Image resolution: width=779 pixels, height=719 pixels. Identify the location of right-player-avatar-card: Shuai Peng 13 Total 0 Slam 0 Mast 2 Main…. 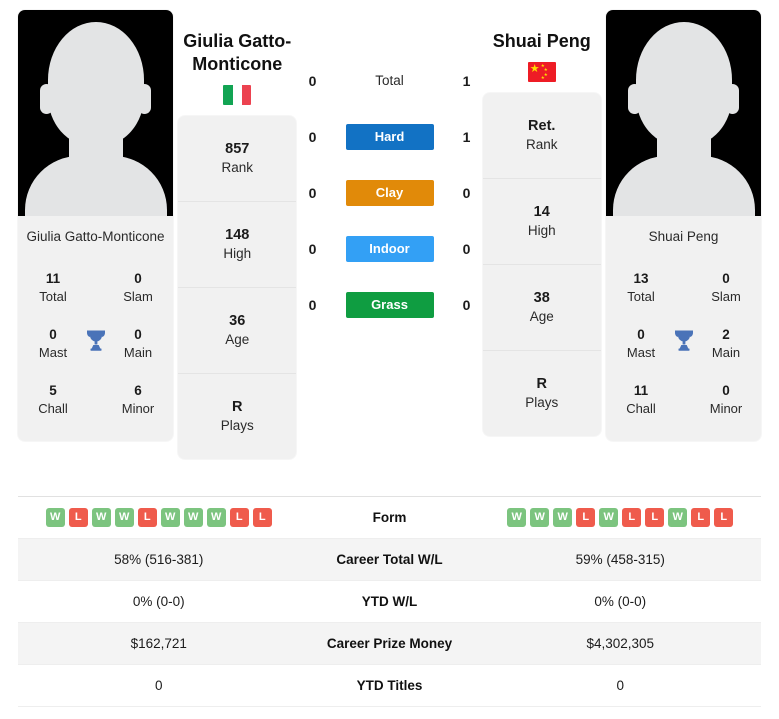
(683, 225).